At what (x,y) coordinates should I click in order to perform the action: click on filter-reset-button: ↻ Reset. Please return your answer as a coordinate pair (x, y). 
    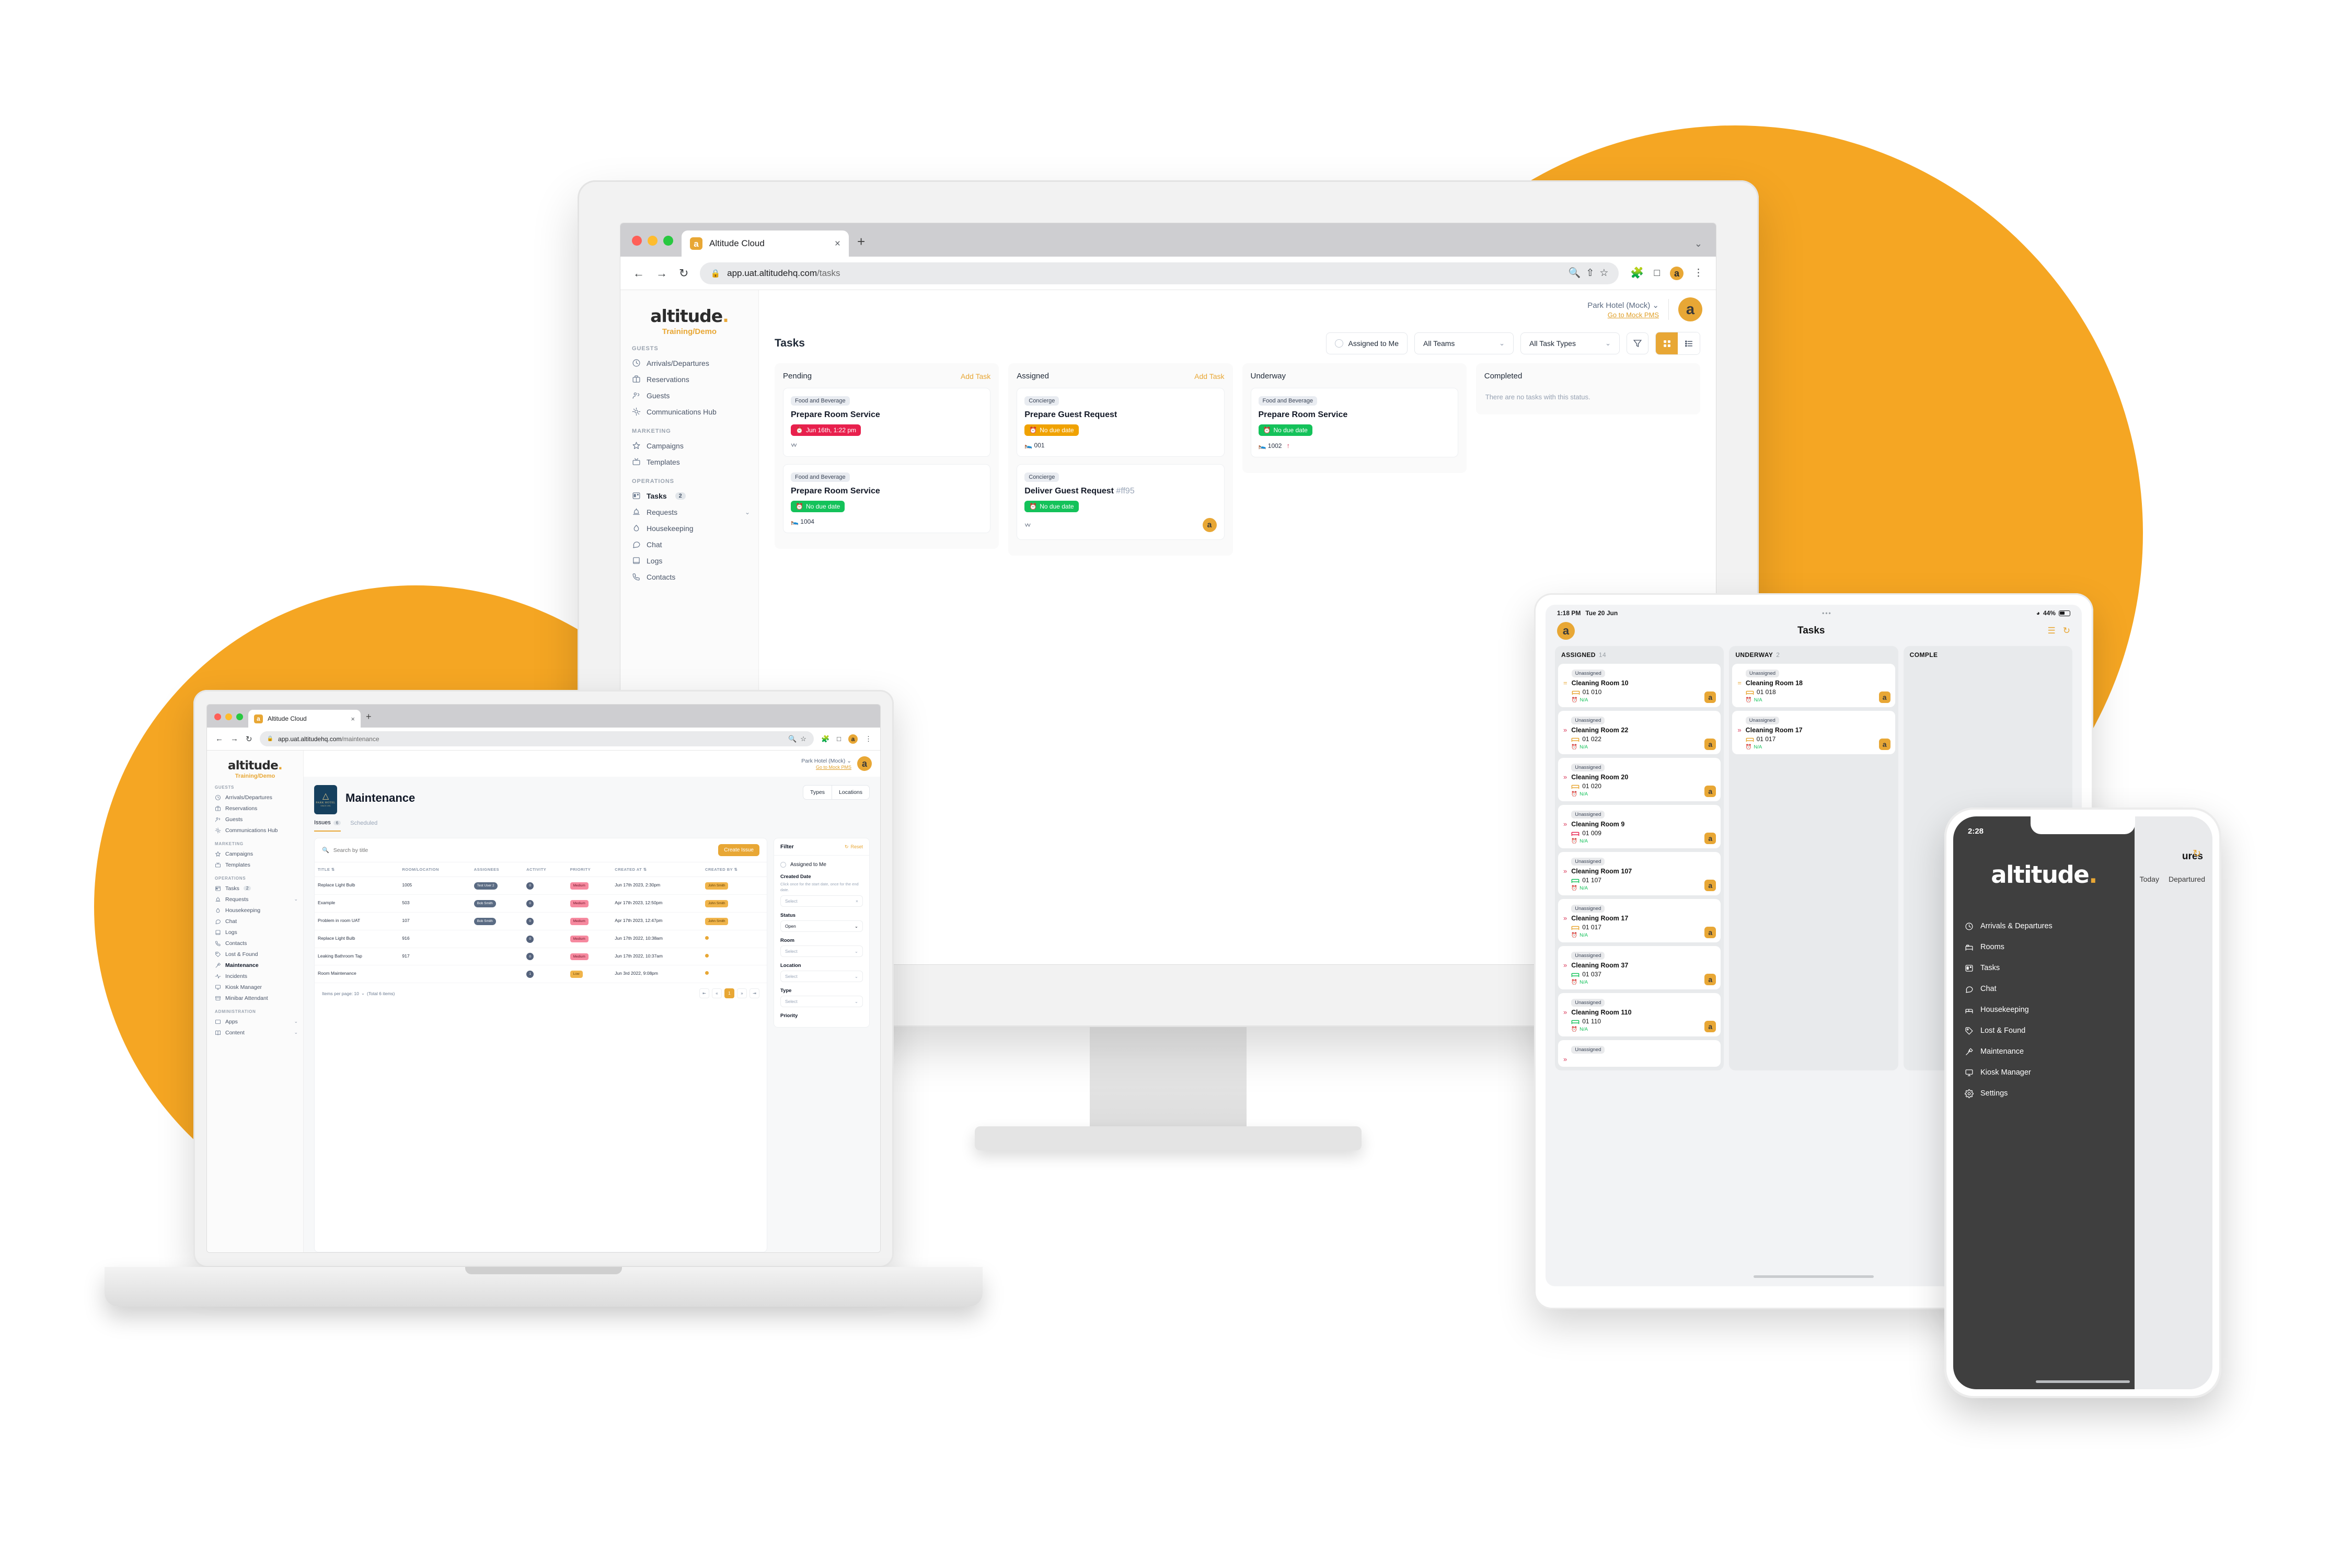
    Looking at the image, I should click on (854, 847).